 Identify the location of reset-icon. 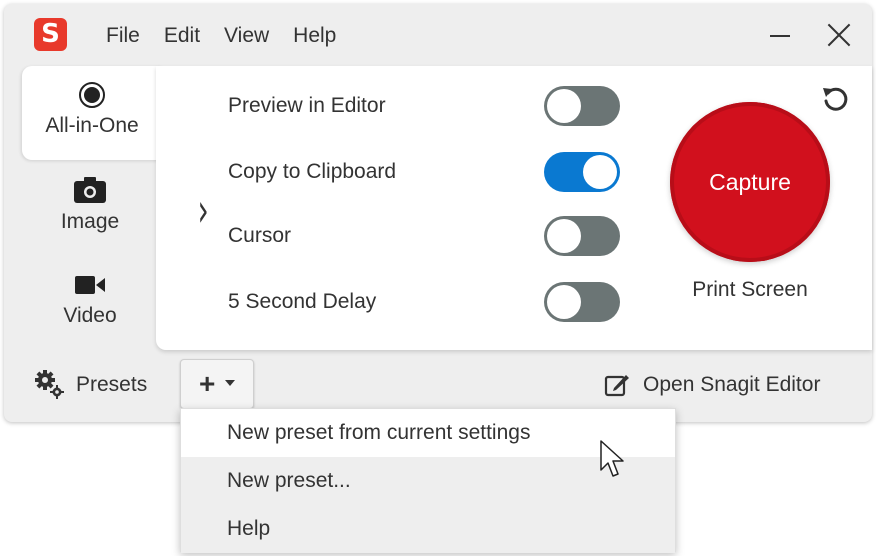
(835, 99).